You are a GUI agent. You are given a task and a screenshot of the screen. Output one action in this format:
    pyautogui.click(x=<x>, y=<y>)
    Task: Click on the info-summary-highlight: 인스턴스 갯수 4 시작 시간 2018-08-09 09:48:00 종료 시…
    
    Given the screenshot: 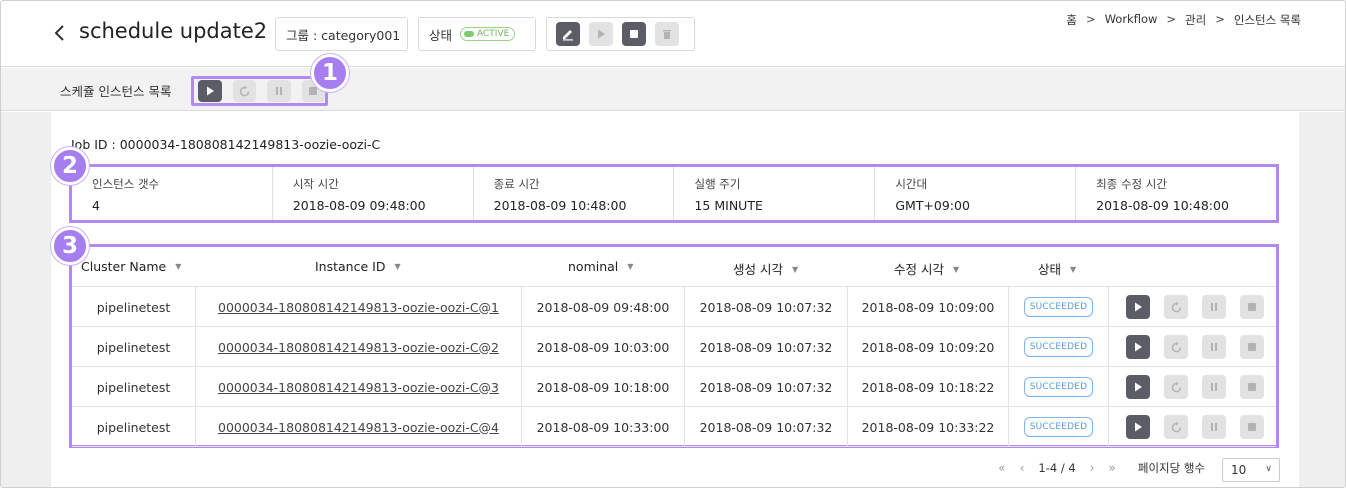 What is the action you would take?
    pyautogui.click(x=674, y=193)
    